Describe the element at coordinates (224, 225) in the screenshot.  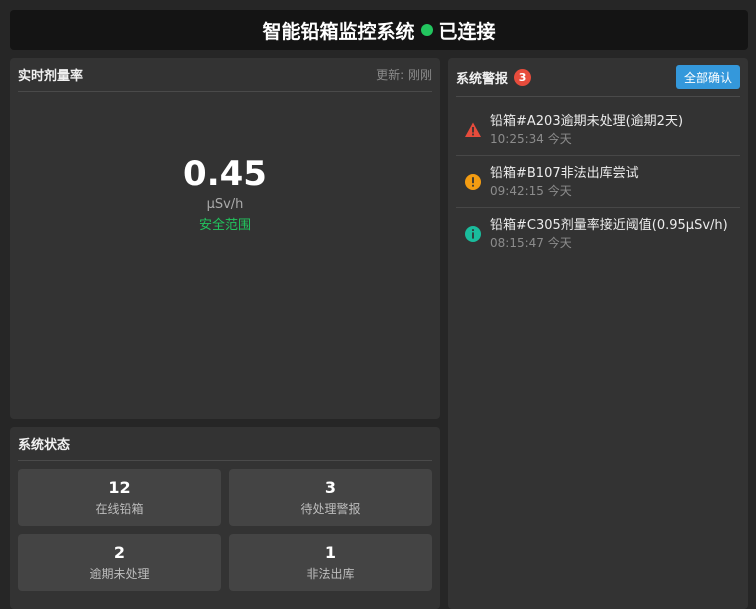
I see `dose-safety-state: 安全范围` at that location.